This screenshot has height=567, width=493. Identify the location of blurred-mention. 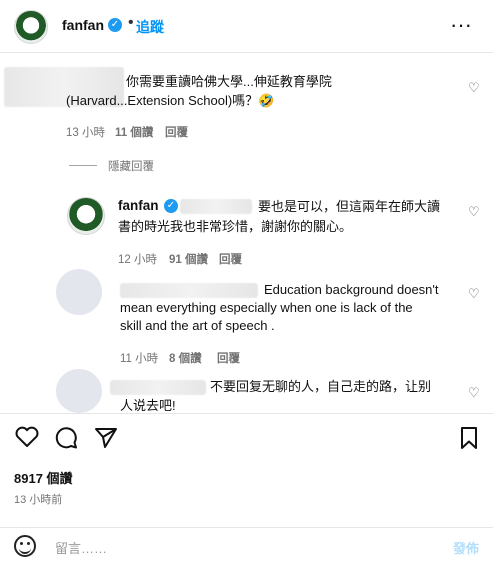
(216, 206).